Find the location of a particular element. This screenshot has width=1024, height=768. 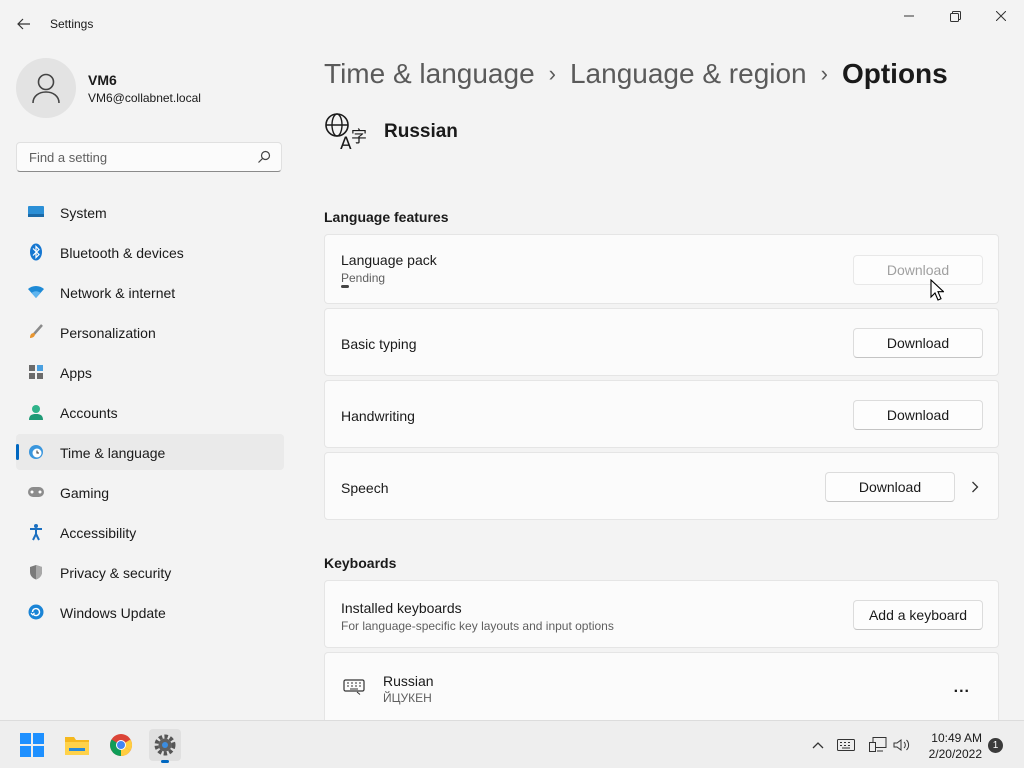

feature-card-language-pack: Language pack Pending Download is located at coordinates (661, 269).